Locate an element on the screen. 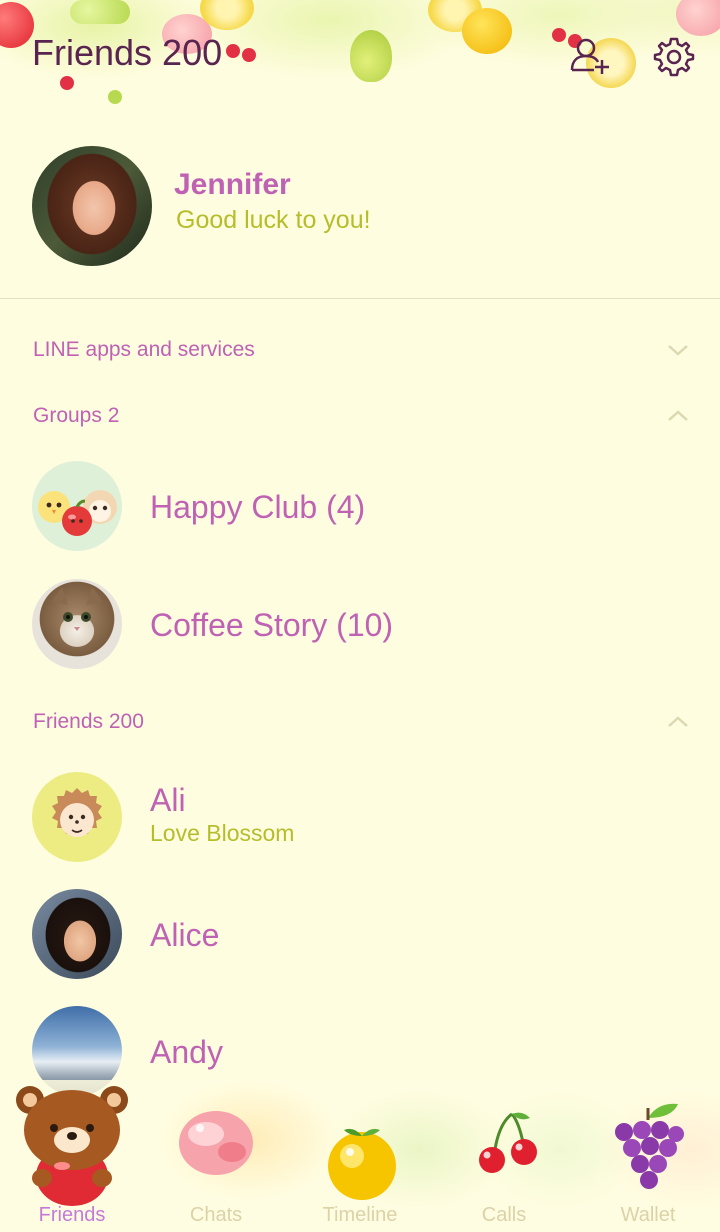 The image size is (720, 1232). divider is located at coordinates (360, 298).